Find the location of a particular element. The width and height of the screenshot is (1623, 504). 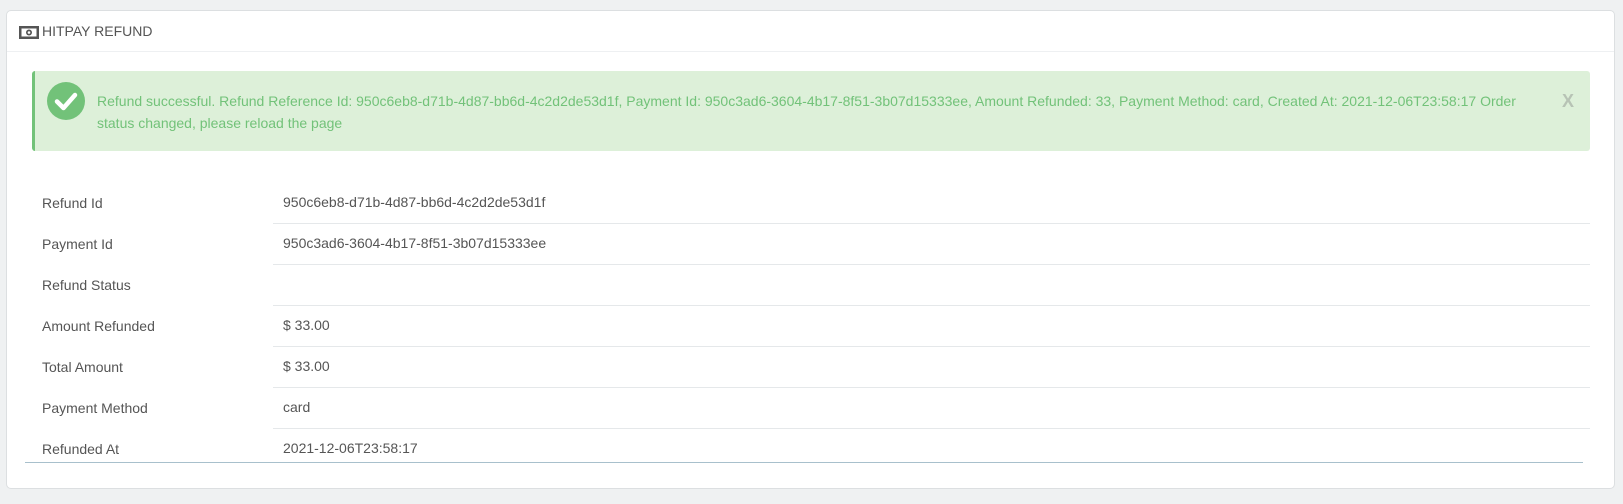

panel-heading: HITPAY REFUND is located at coordinates (810, 31).